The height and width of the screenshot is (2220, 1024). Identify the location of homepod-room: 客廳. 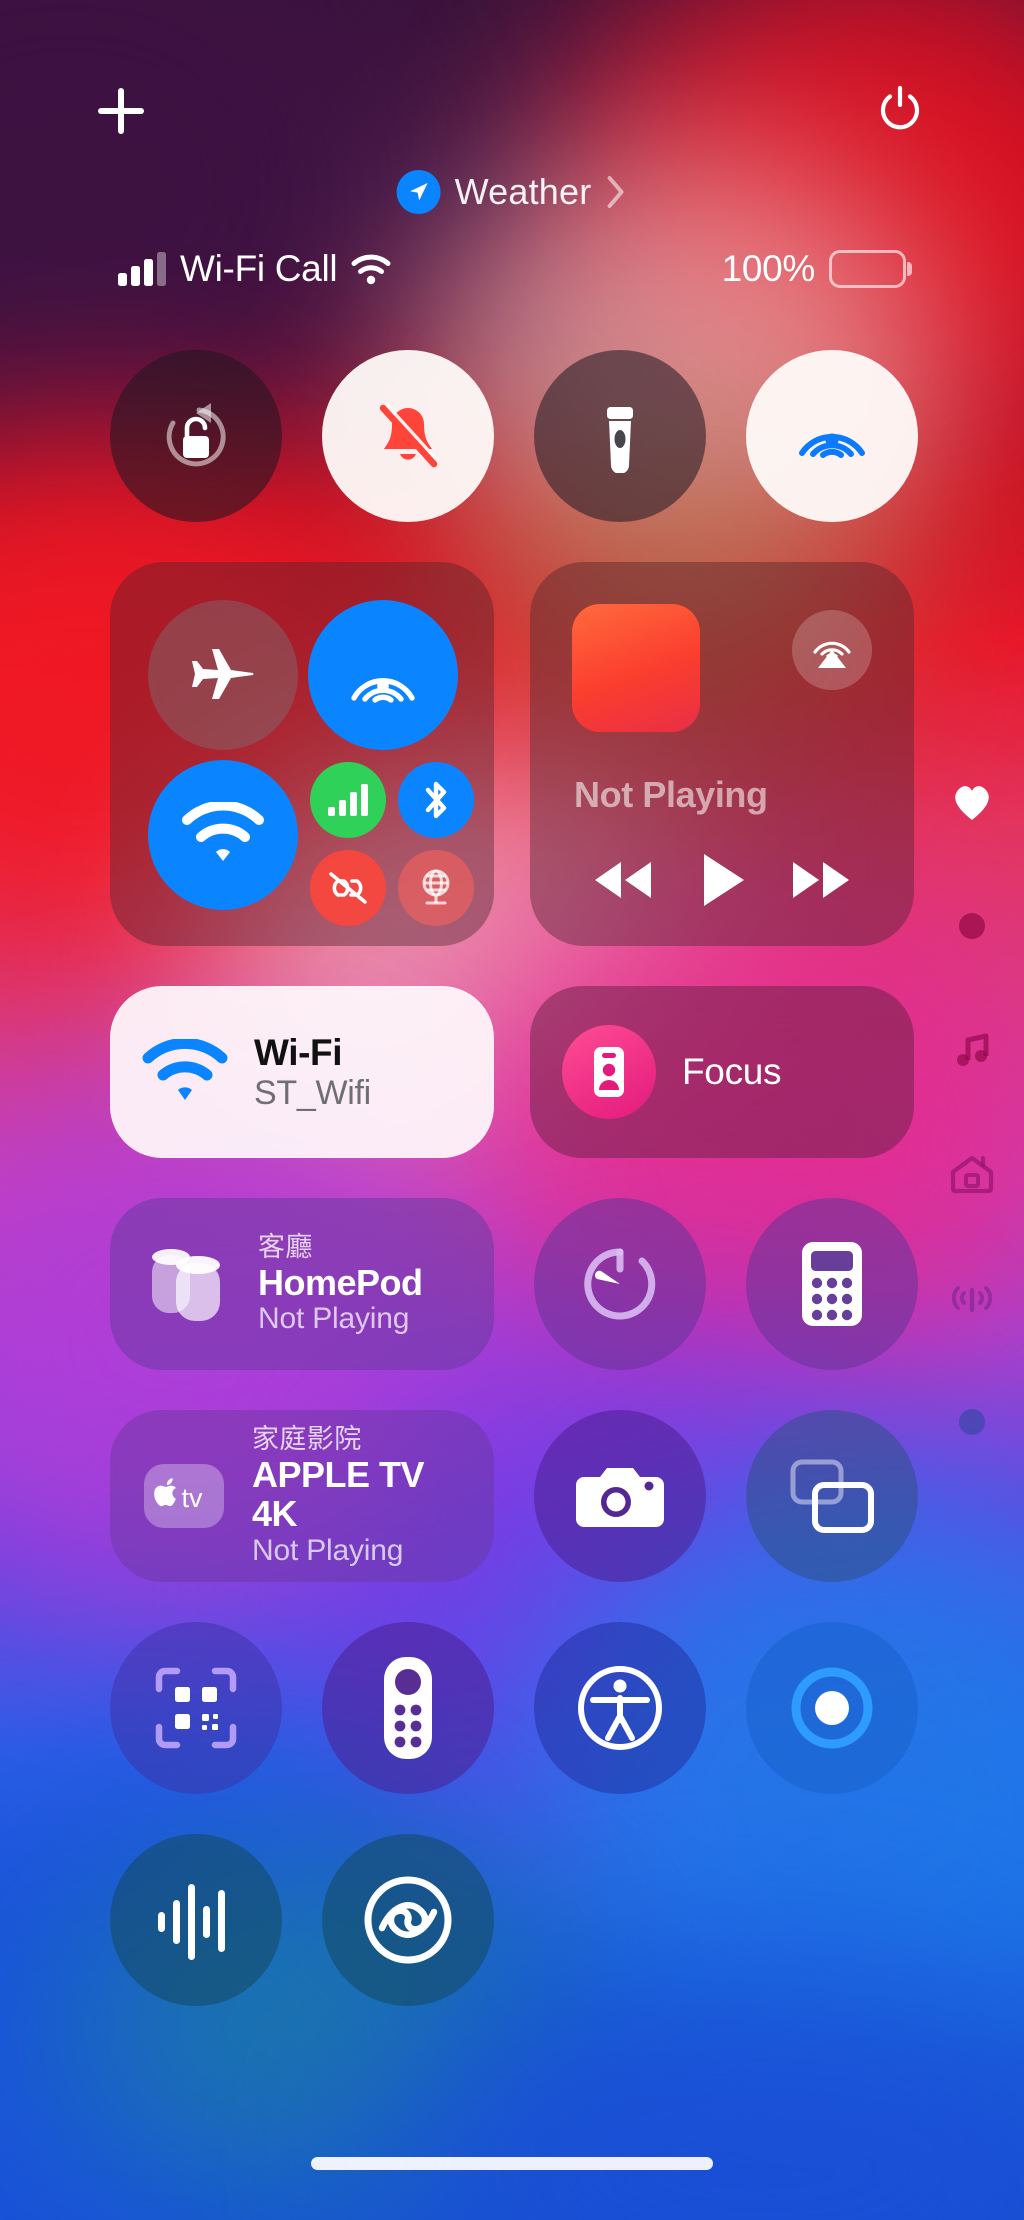
(285, 1246).